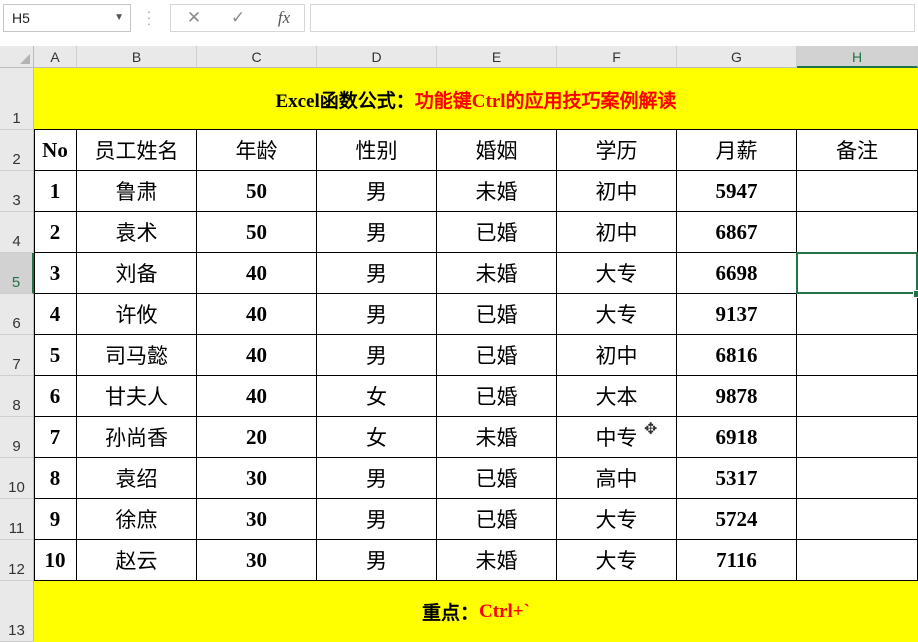  I want to click on column-header-d: D, so click(377, 57).